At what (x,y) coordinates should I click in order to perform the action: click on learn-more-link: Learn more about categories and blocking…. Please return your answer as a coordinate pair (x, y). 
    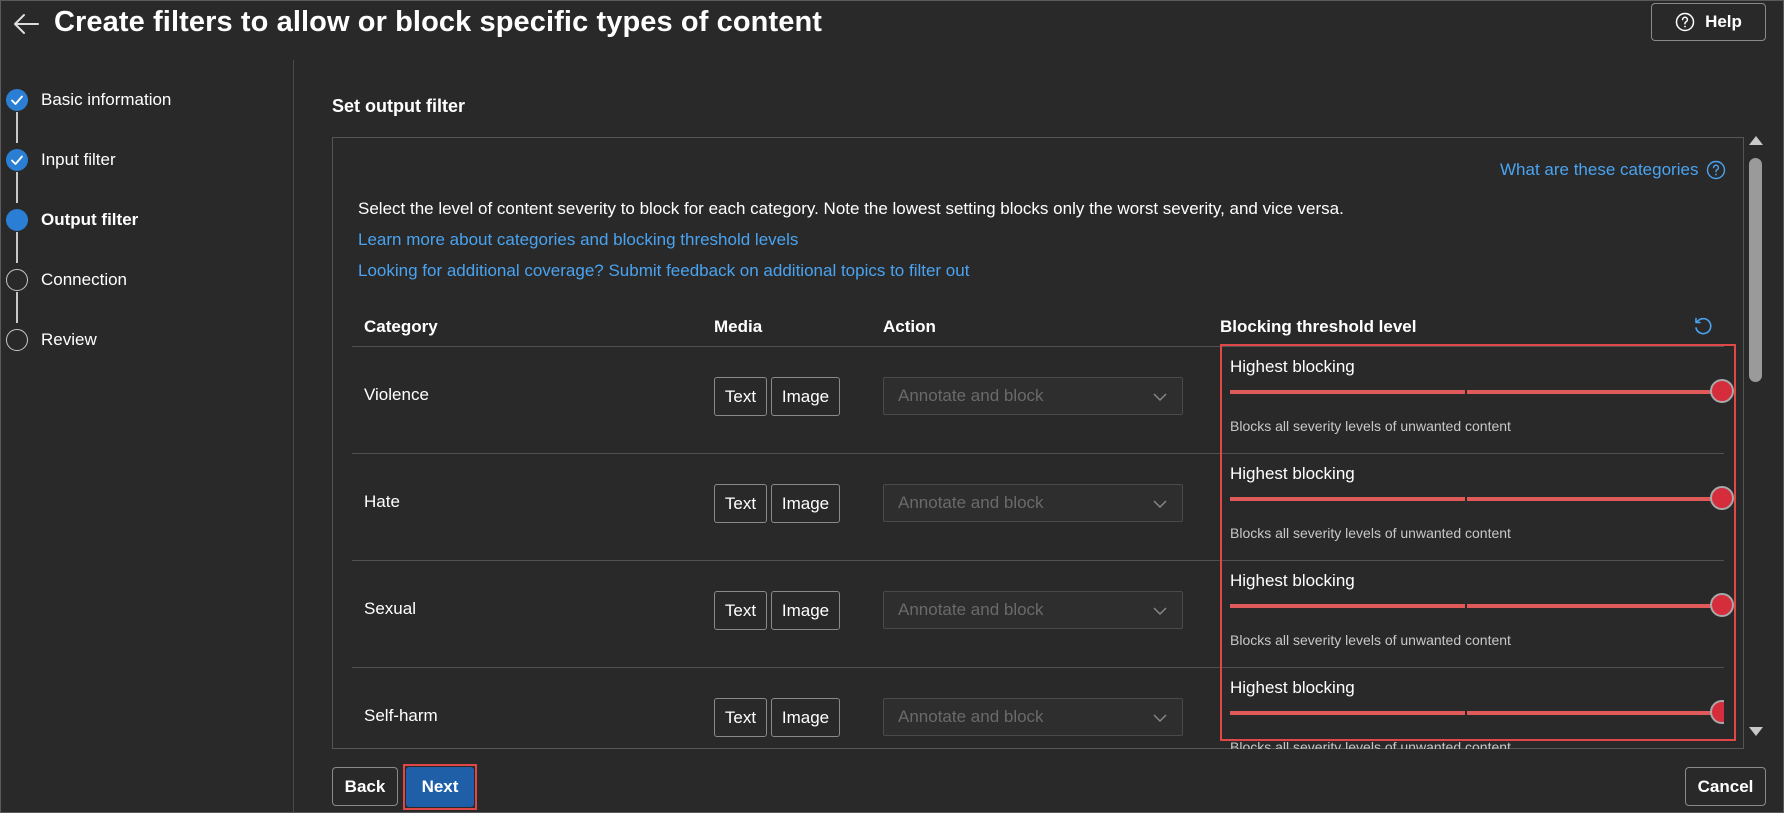
    Looking at the image, I should click on (578, 240).